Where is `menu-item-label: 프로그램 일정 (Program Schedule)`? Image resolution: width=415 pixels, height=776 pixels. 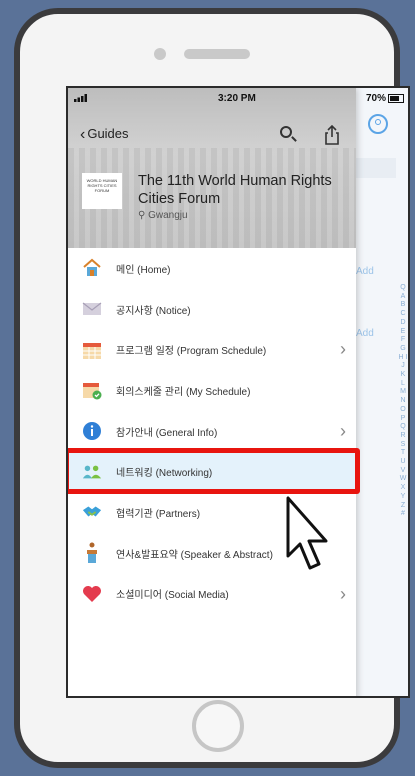 menu-item-label: 프로그램 일정 (Program Schedule) is located at coordinates (191, 352).